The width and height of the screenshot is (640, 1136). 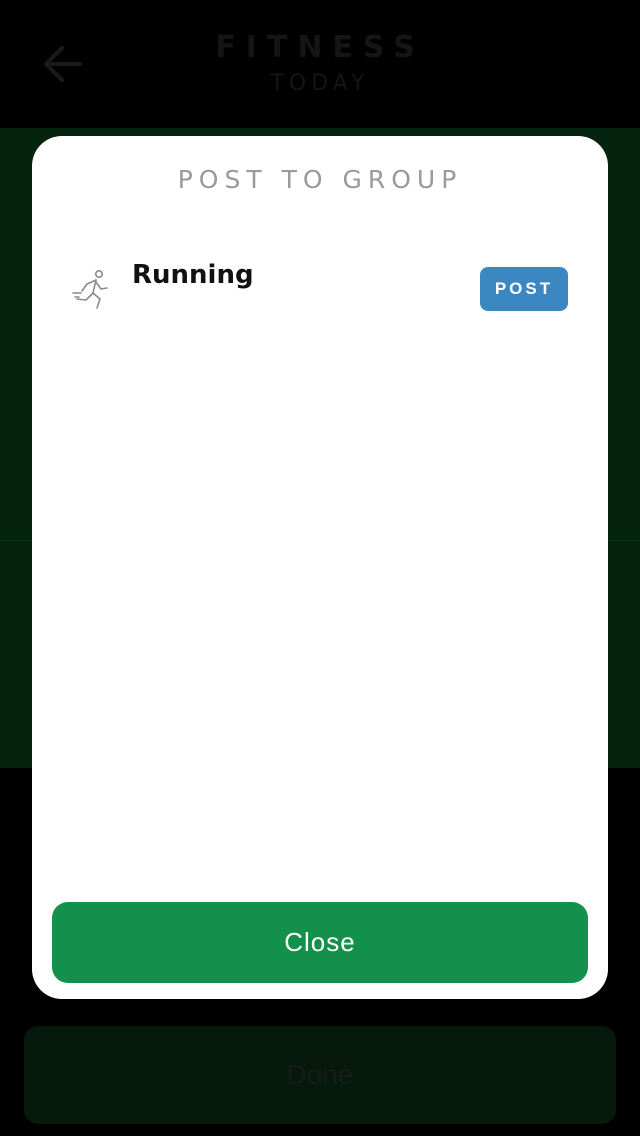 What do you see at coordinates (320, 1075) in the screenshot?
I see `done-button: Done` at bounding box center [320, 1075].